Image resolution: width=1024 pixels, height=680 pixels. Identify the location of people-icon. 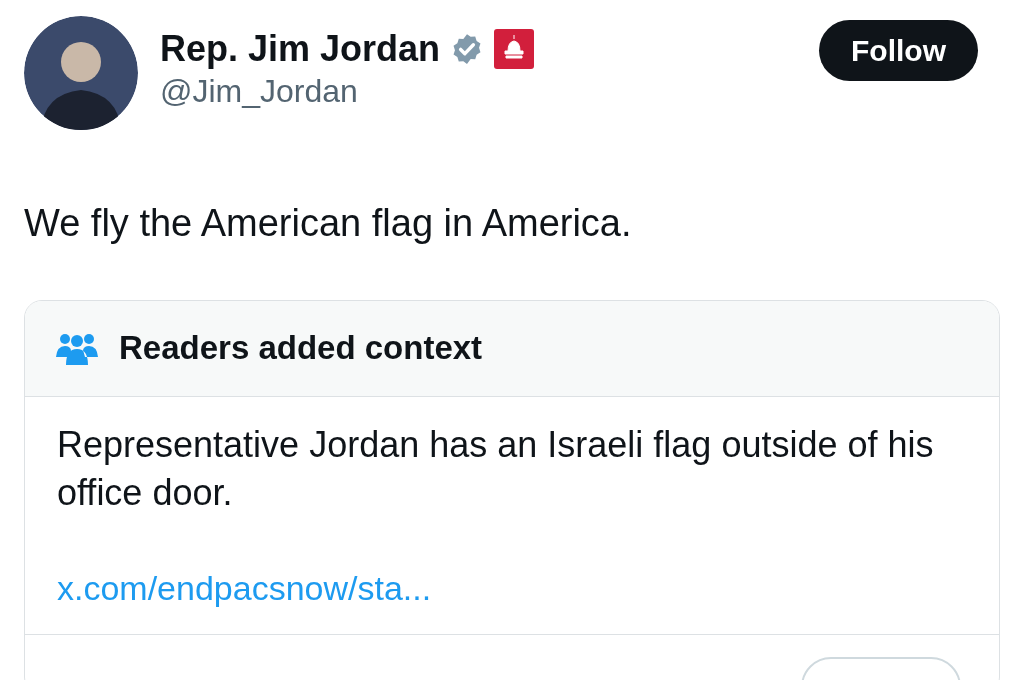
(77, 348).